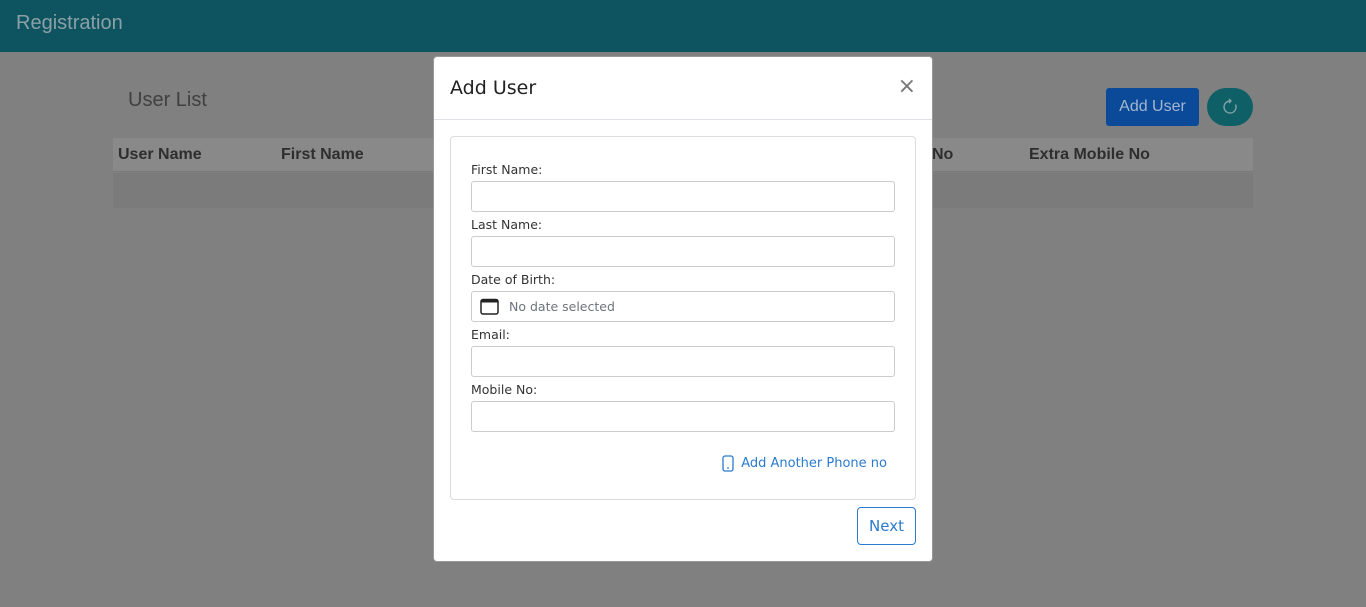 This screenshot has height=607, width=1366. Describe the element at coordinates (814, 463) in the screenshot. I see `add-phone-label: Add Another Phone no` at that location.